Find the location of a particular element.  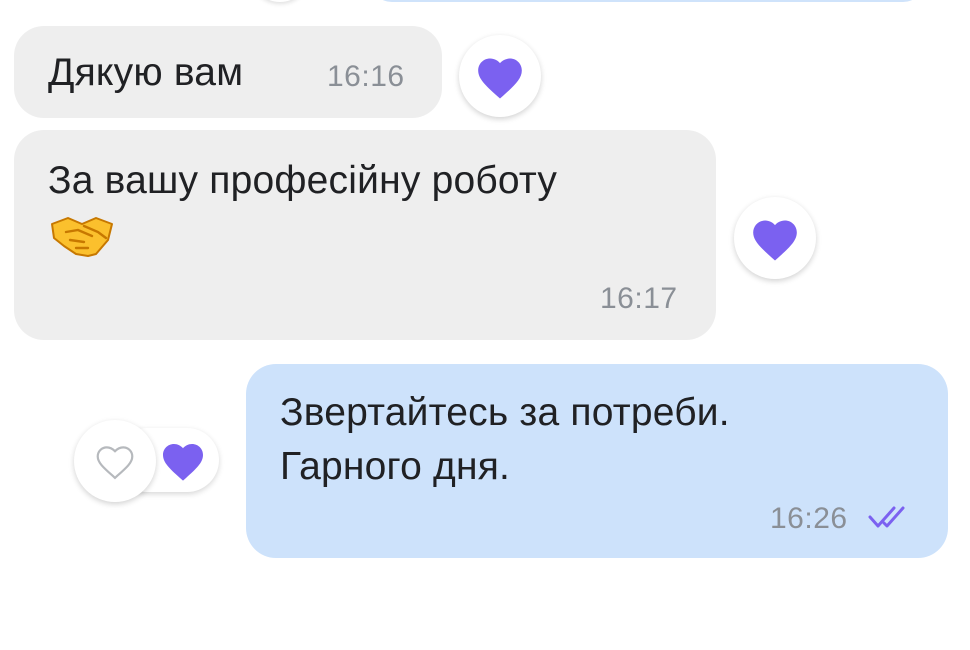

previous-reaction-edge is located at coordinates (280, 1).